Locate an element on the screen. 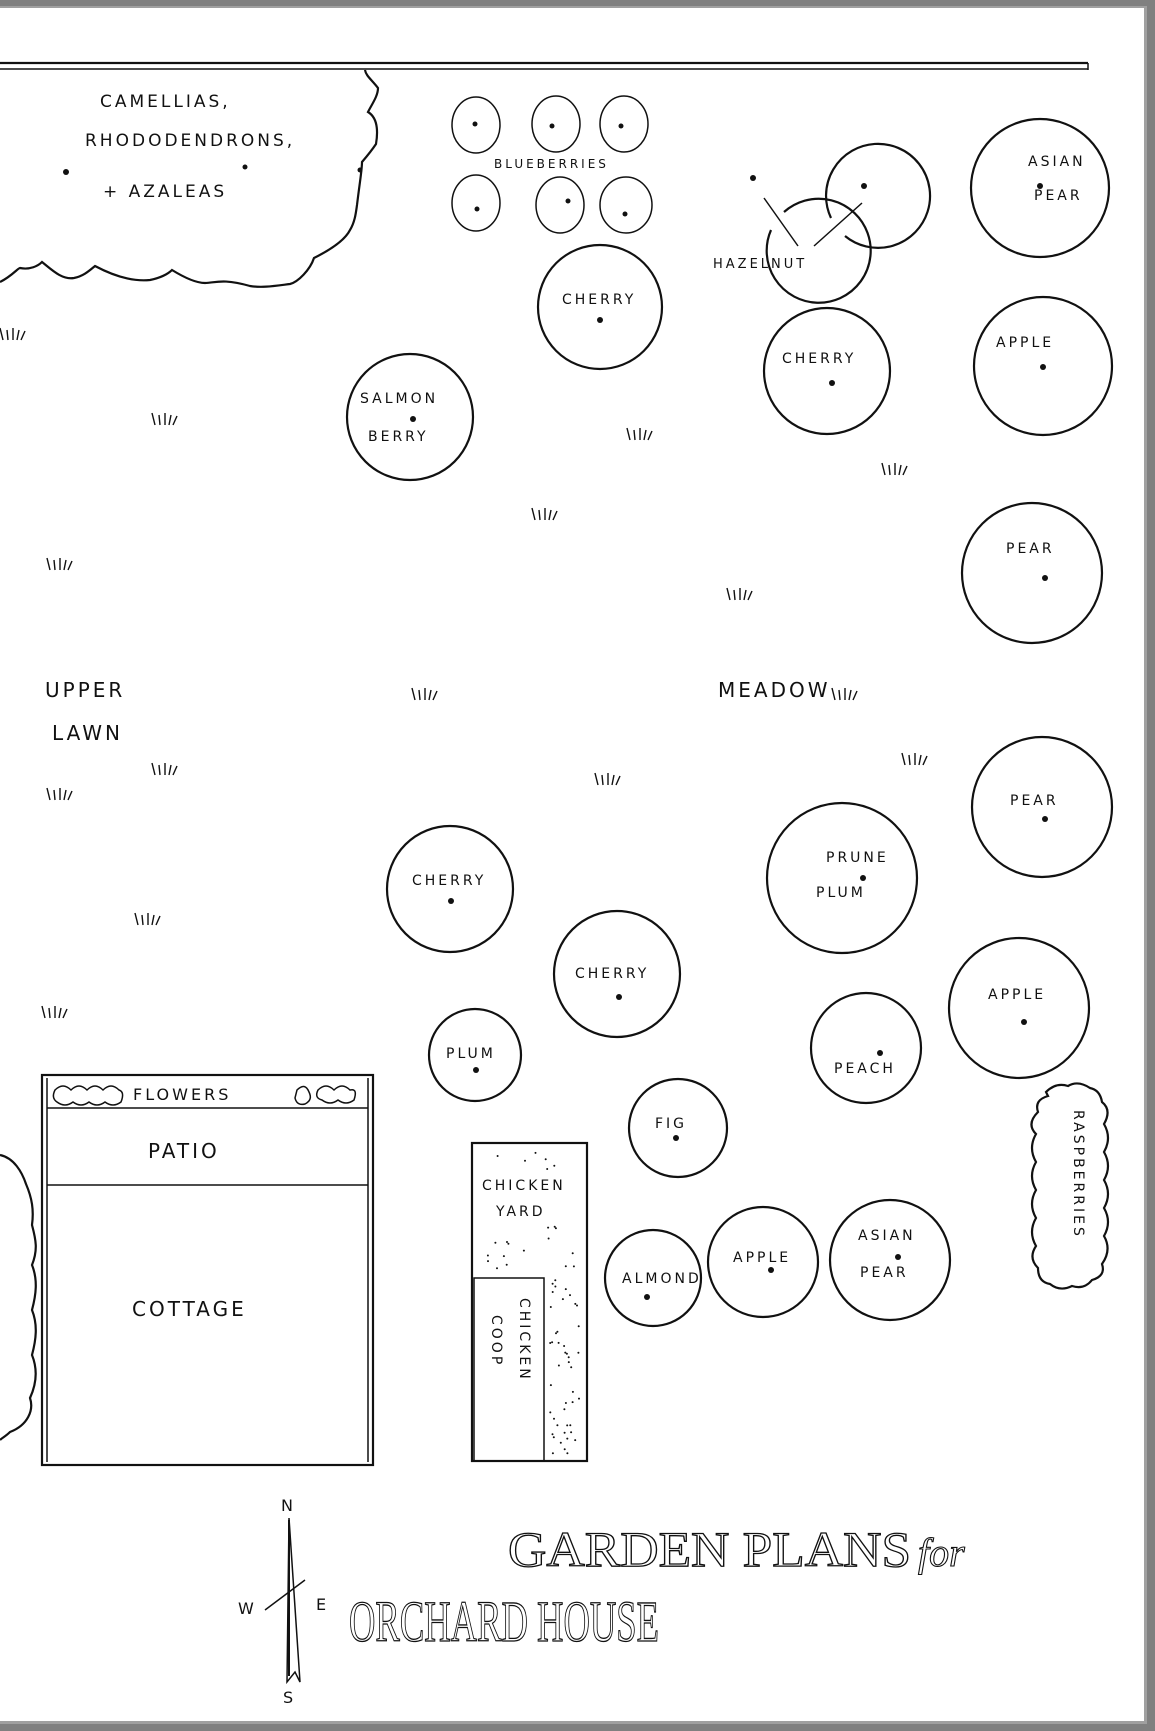  compass-west: W is located at coordinates (247, 1608).